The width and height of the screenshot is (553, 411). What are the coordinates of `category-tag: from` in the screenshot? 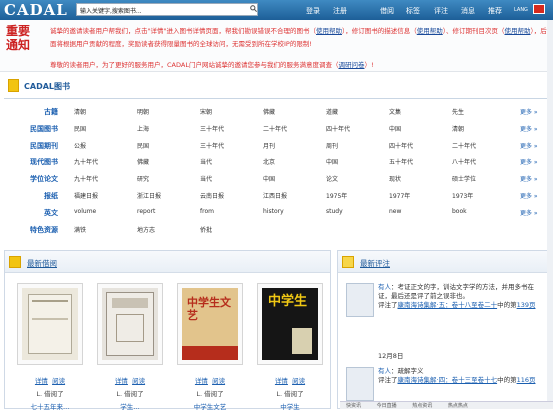 It's located at (207, 211).